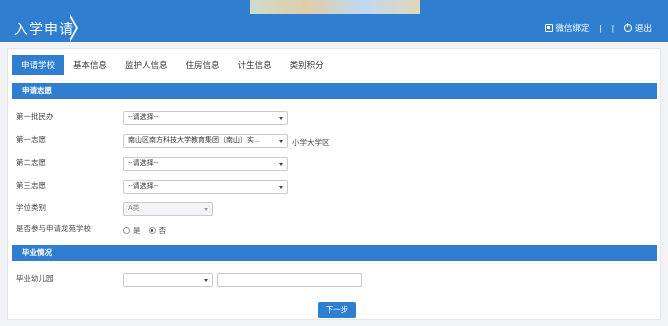  I want to click on tab-bar: 申请学校 基本信息 监护人信息 住房信息 计生信息 类别积分, so click(172, 66).